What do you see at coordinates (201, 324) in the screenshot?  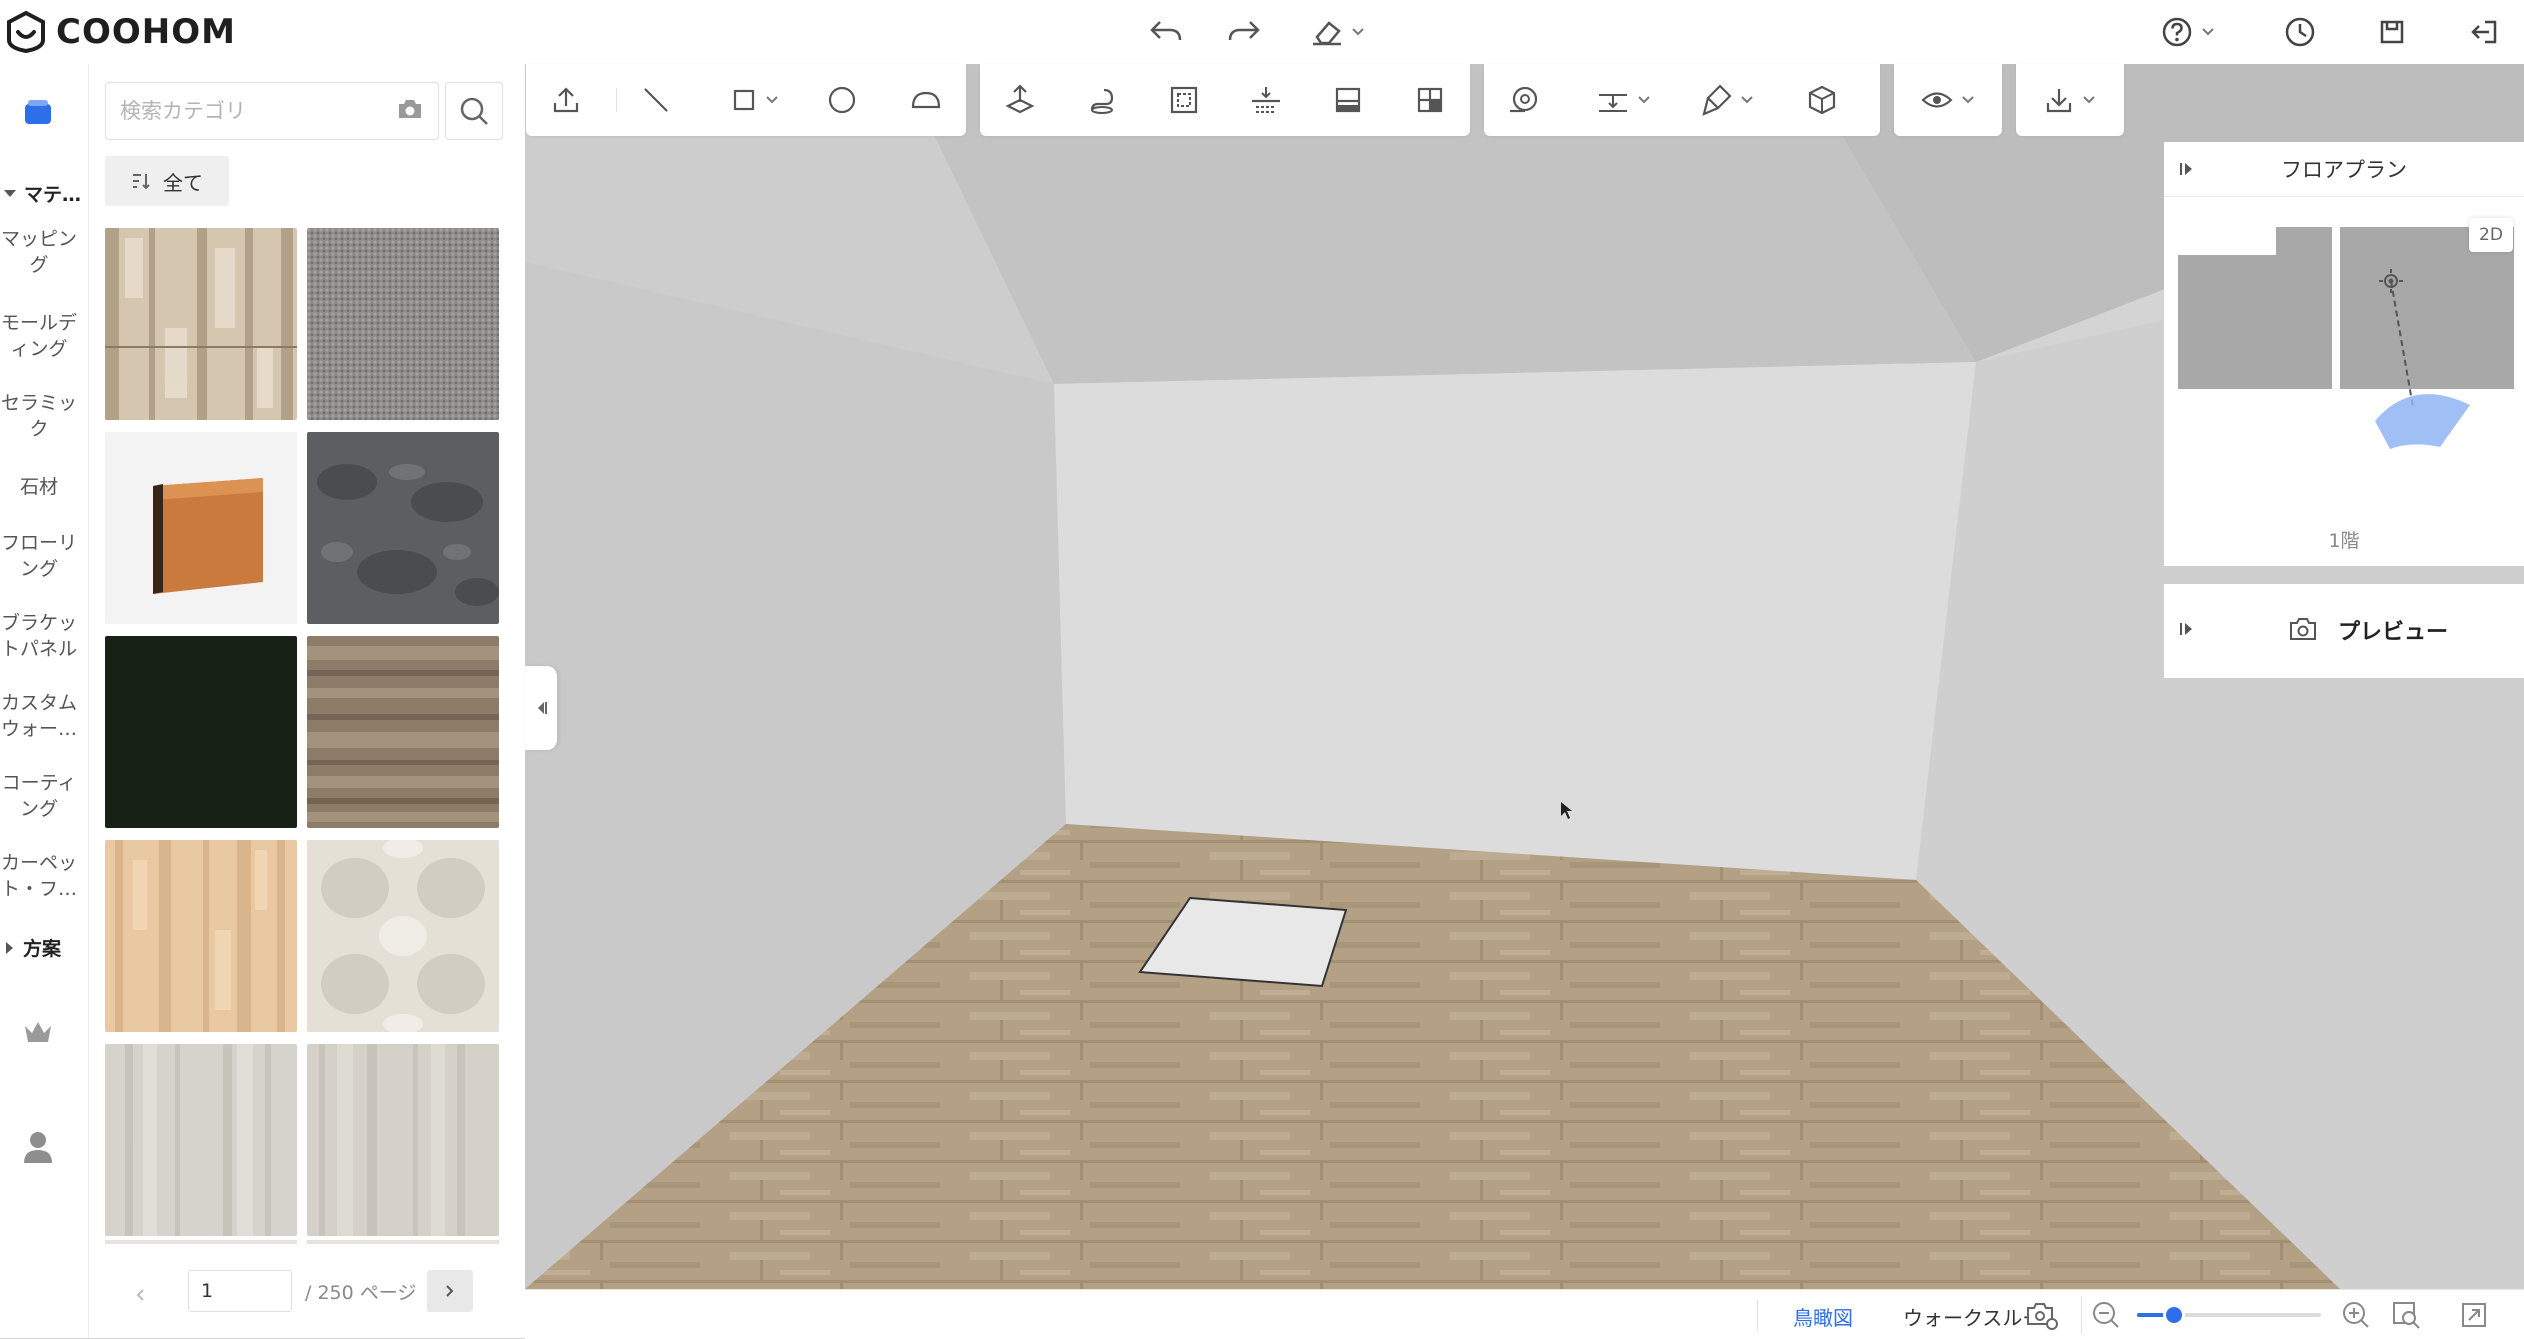 I see `material-tile-wood-planks` at bounding box center [201, 324].